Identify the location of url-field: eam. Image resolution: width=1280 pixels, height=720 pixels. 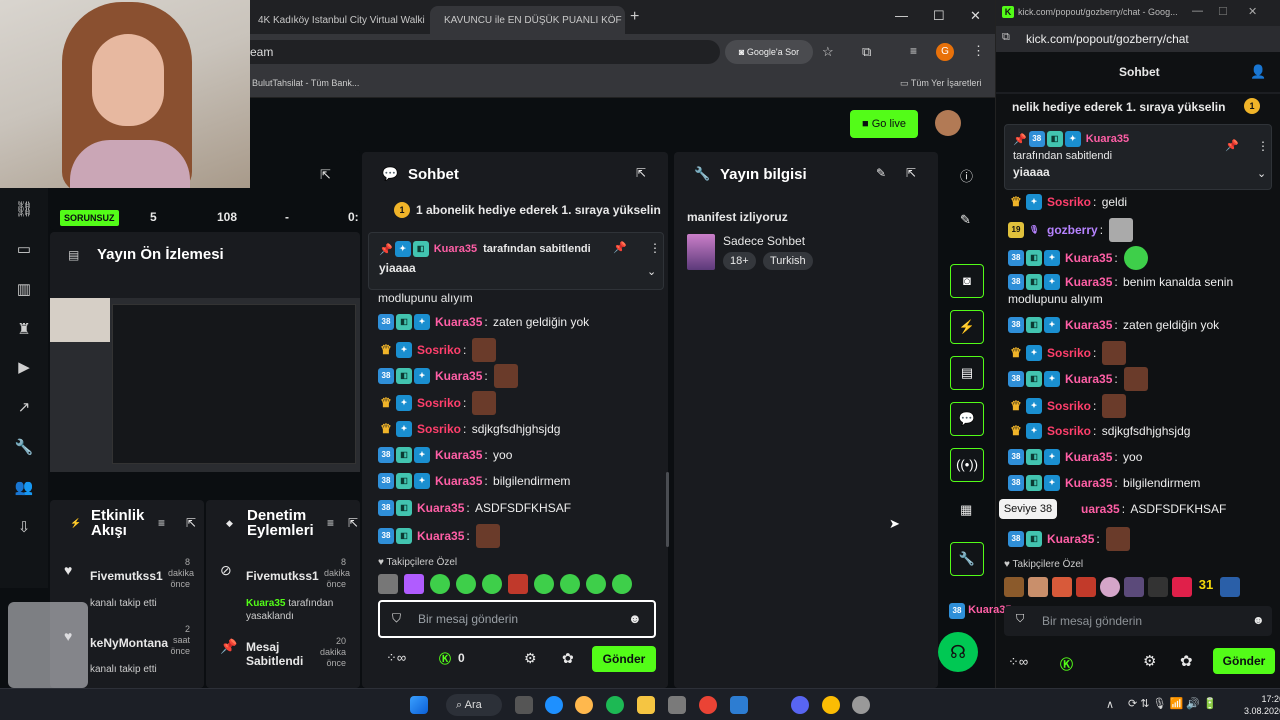
(485, 52).